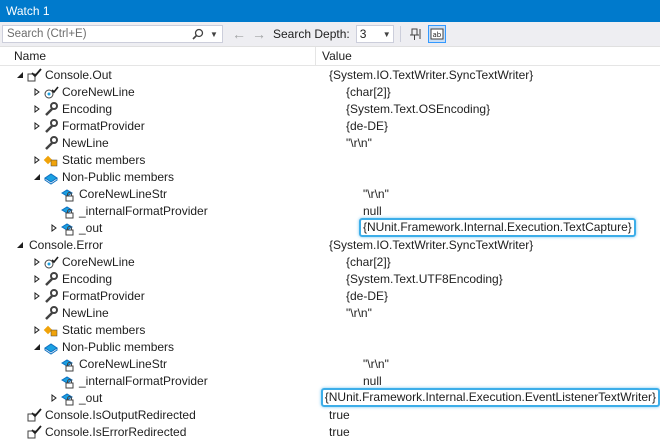  What do you see at coordinates (87, 108) in the screenshot?
I see `watch-row-name: Encoding` at bounding box center [87, 108].